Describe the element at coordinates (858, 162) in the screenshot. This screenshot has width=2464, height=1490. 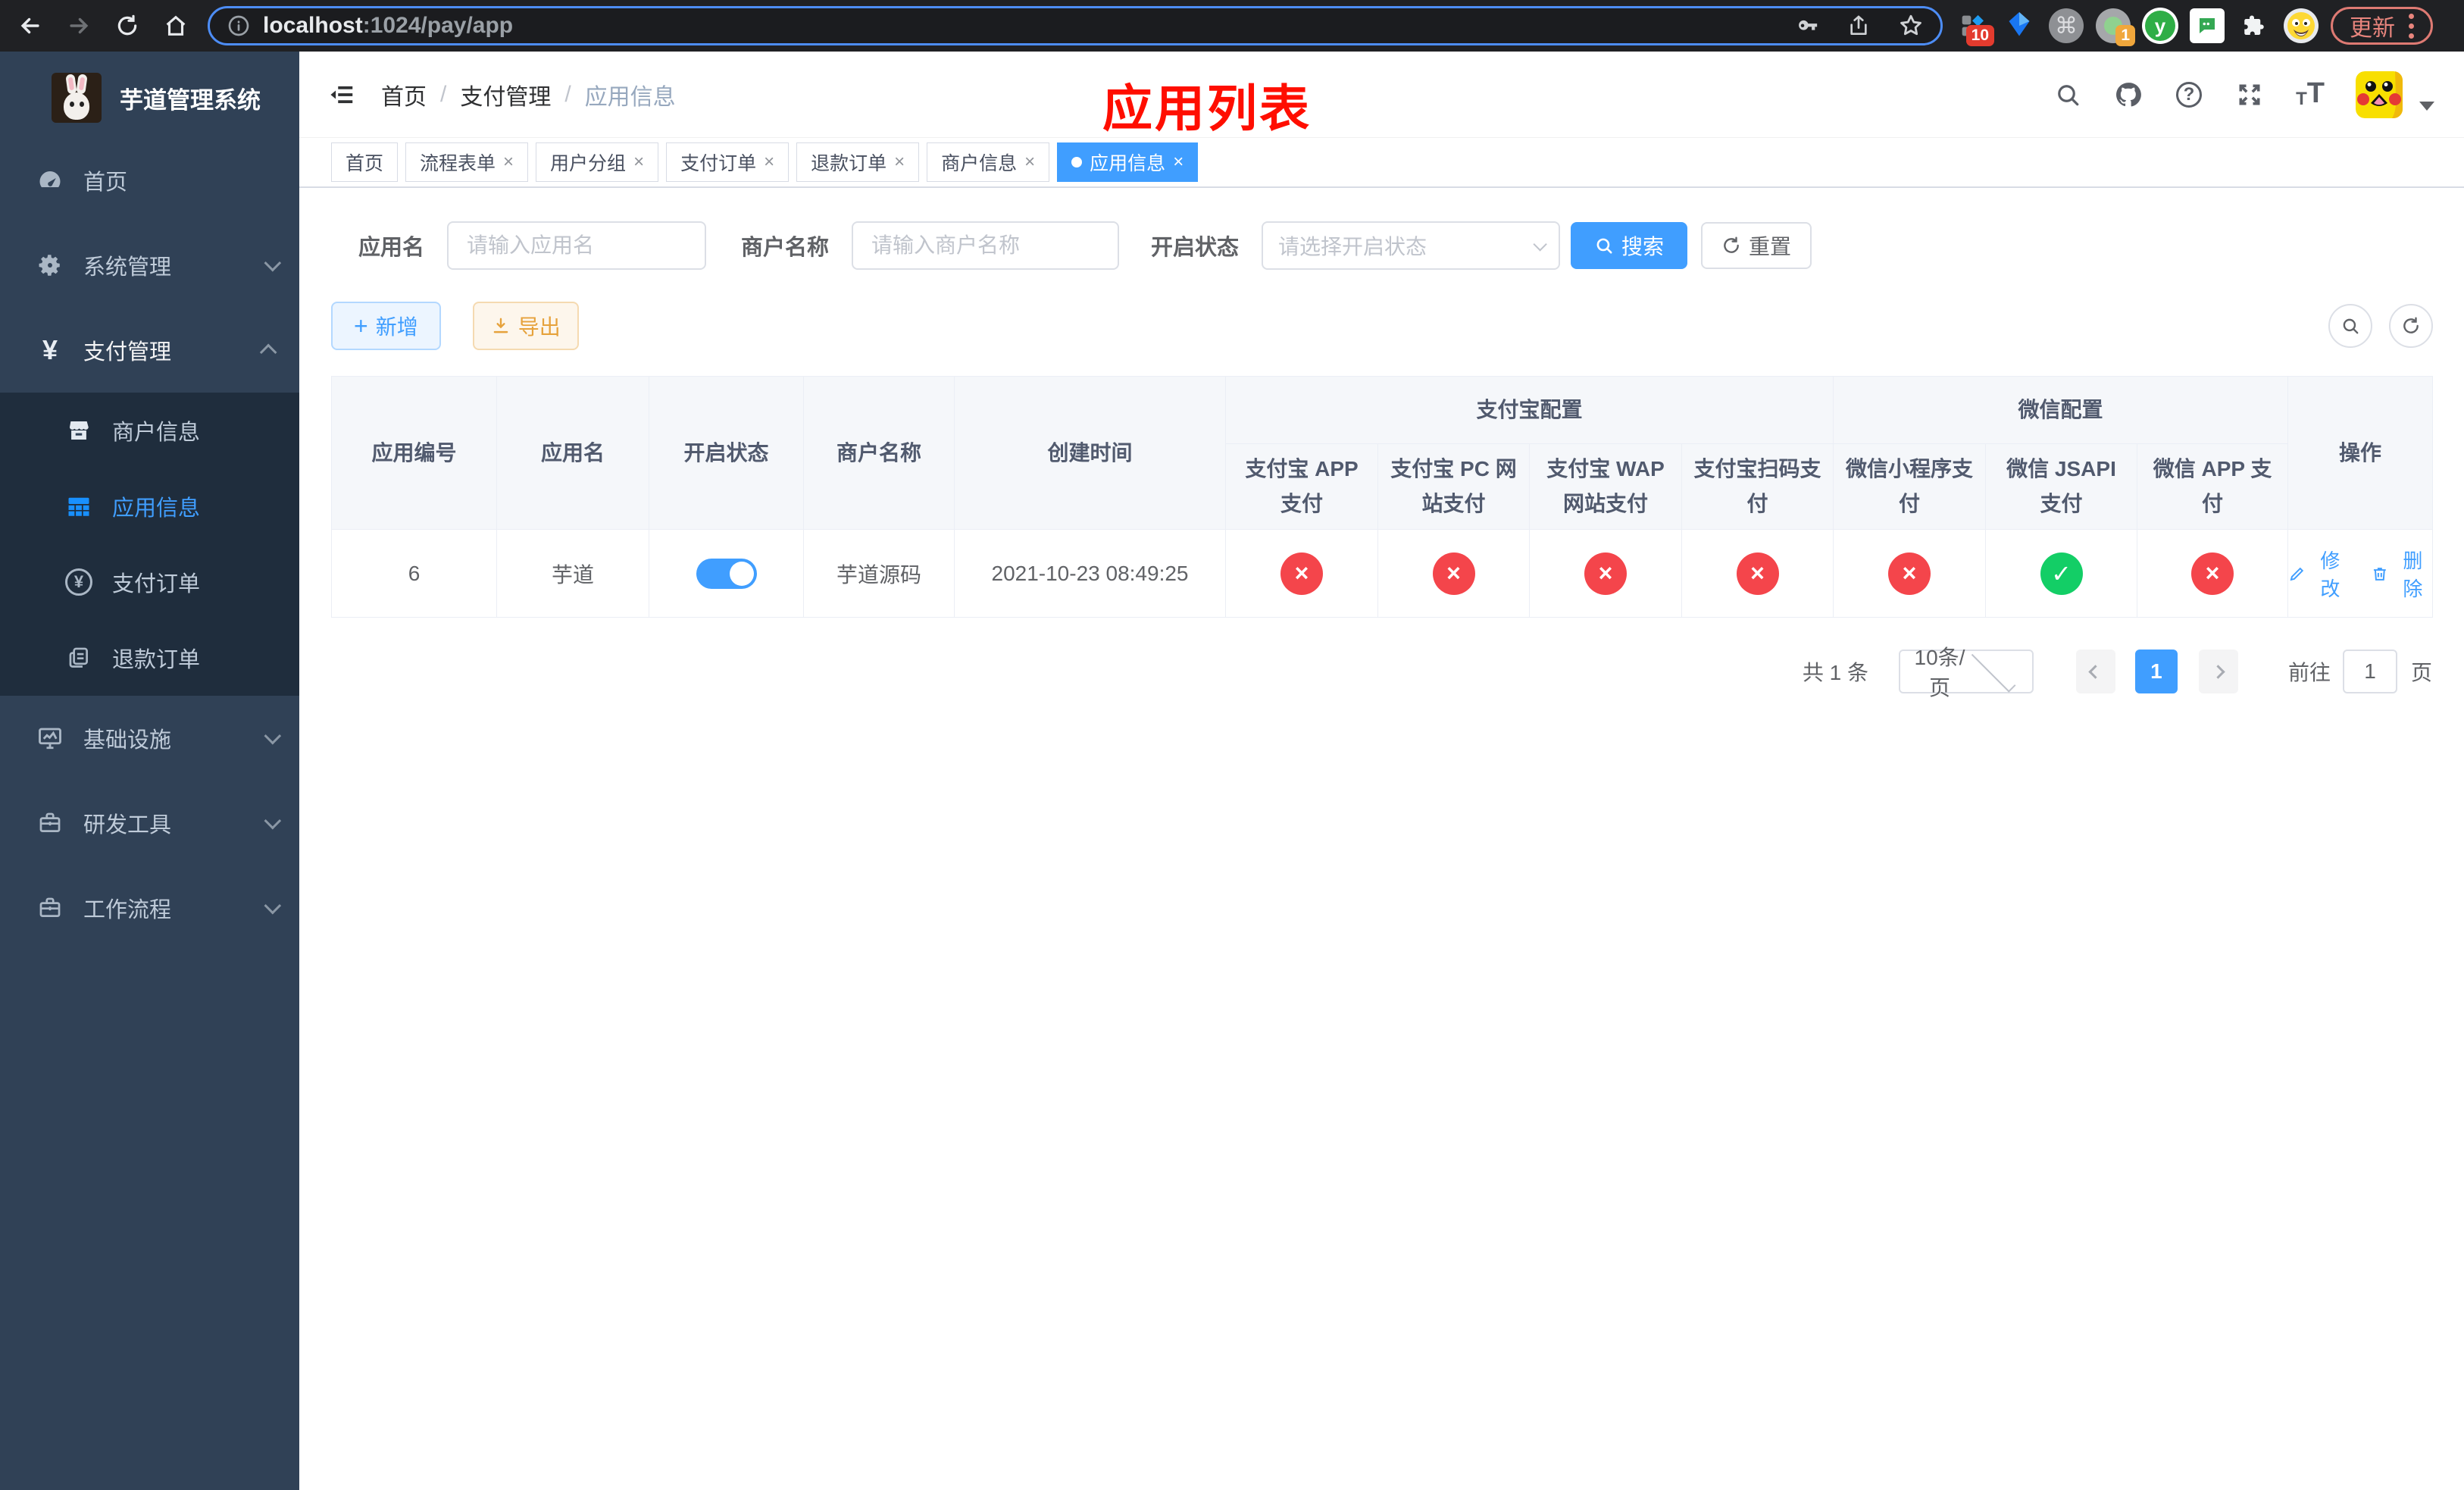
I see `tab-refund-orders: 退款订单 ×` at that location.